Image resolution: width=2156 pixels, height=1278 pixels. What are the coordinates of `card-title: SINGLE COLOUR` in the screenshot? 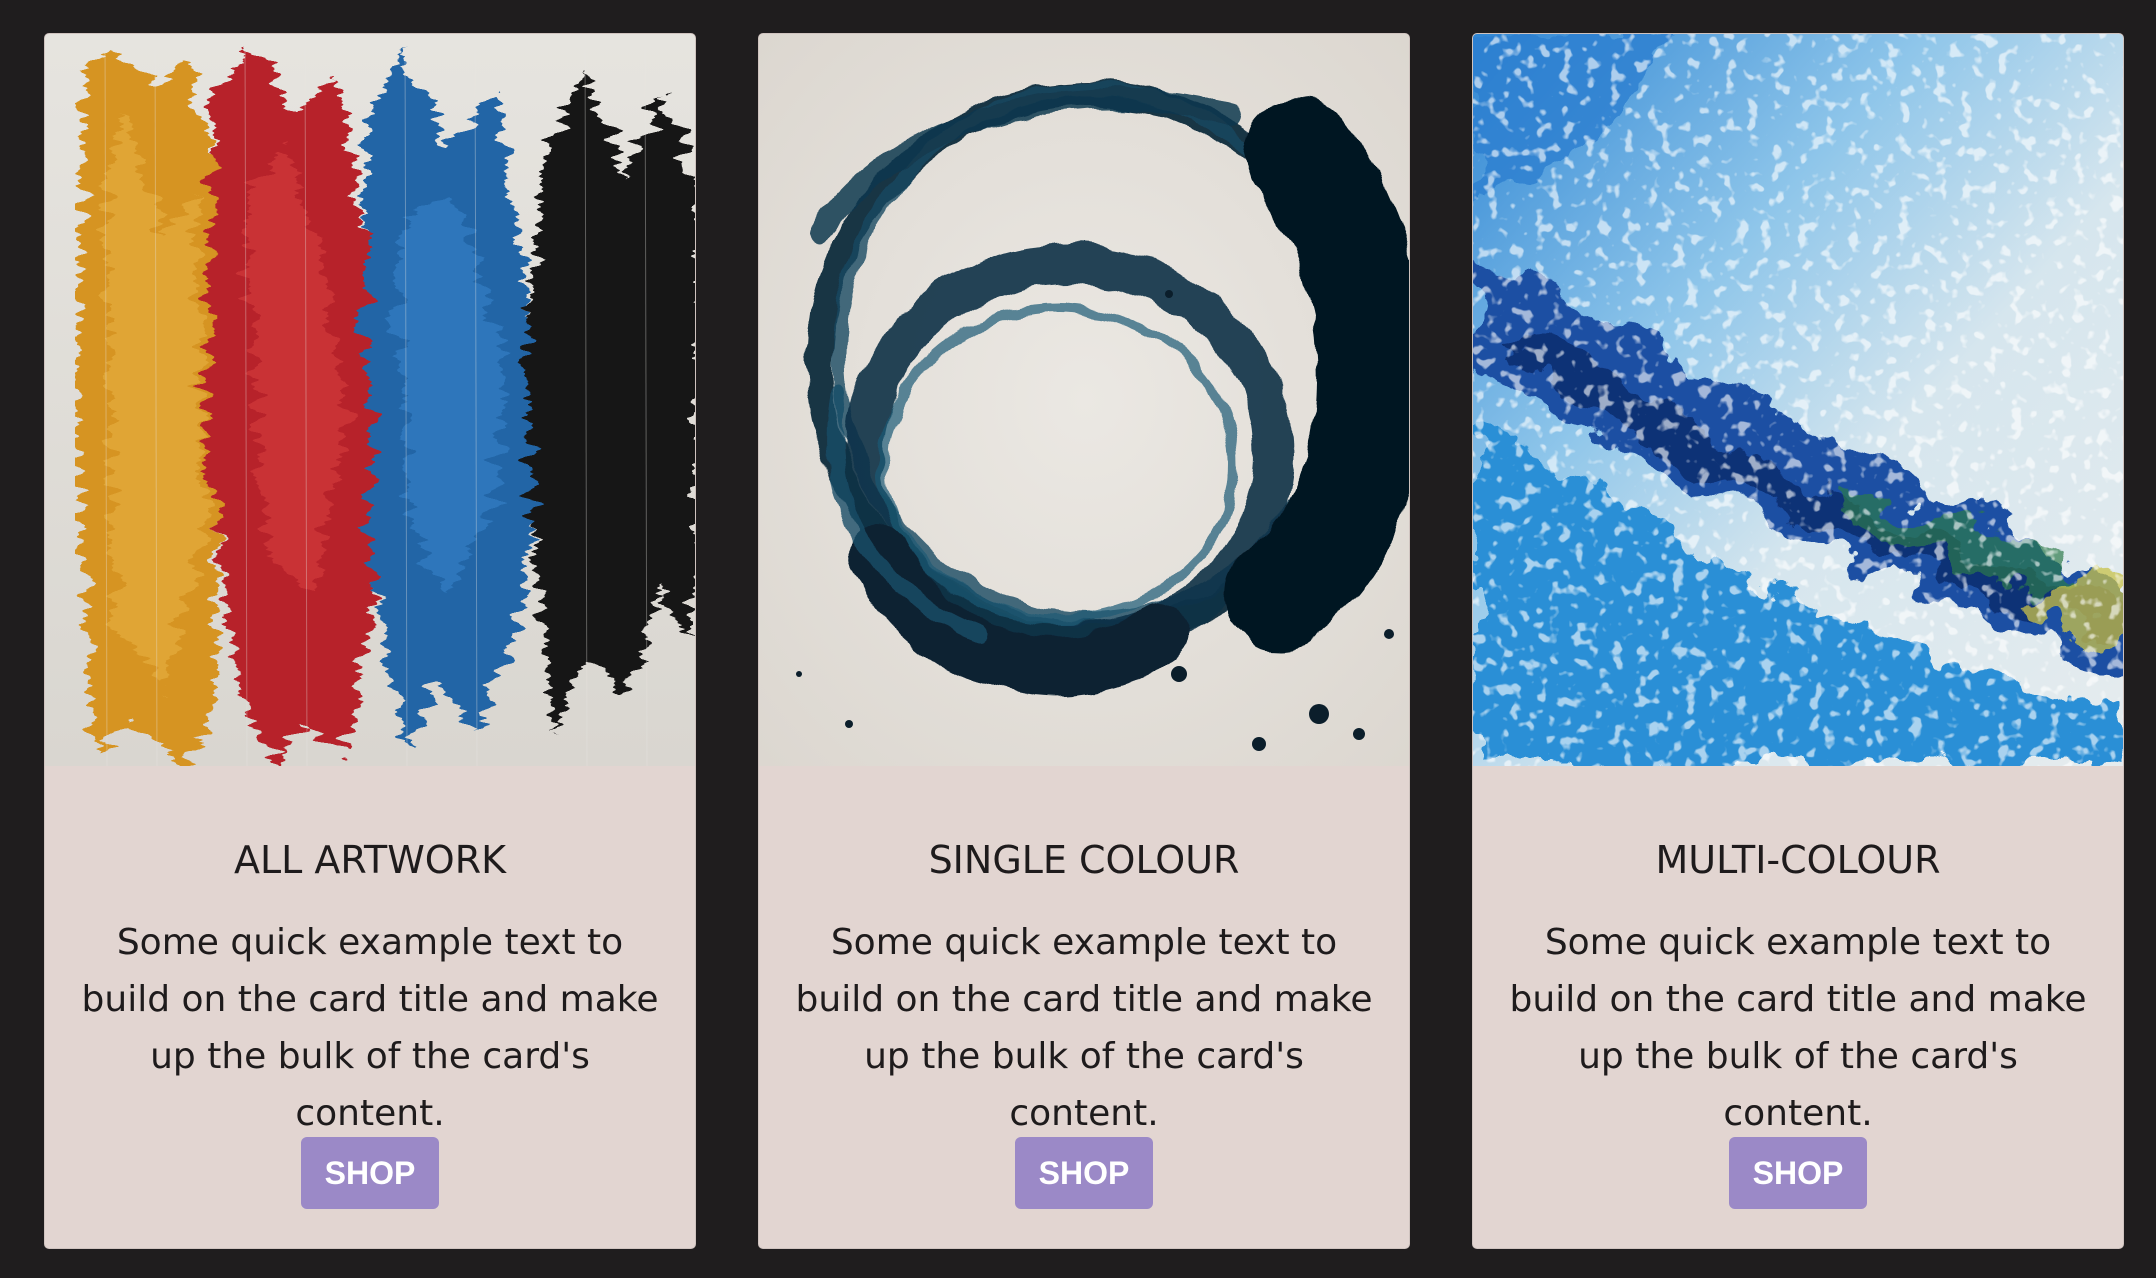 It's located at (1084, 860).